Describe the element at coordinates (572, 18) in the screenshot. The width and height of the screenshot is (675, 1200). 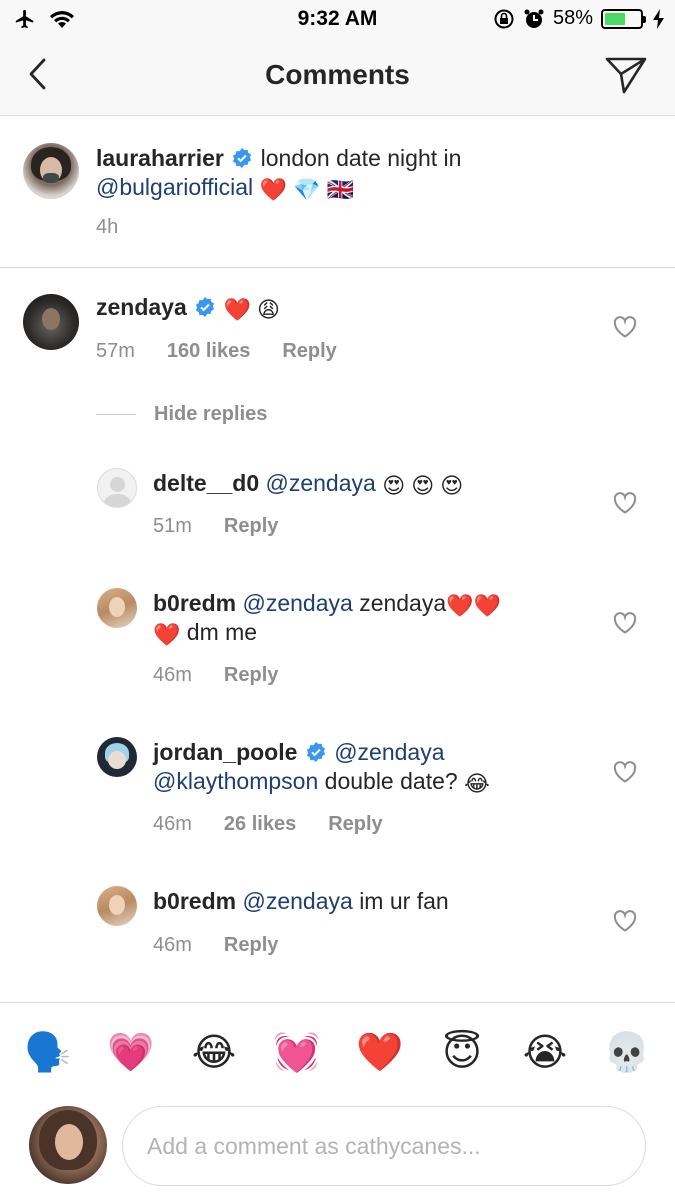
I see `battery-percent: 58%` at that location.